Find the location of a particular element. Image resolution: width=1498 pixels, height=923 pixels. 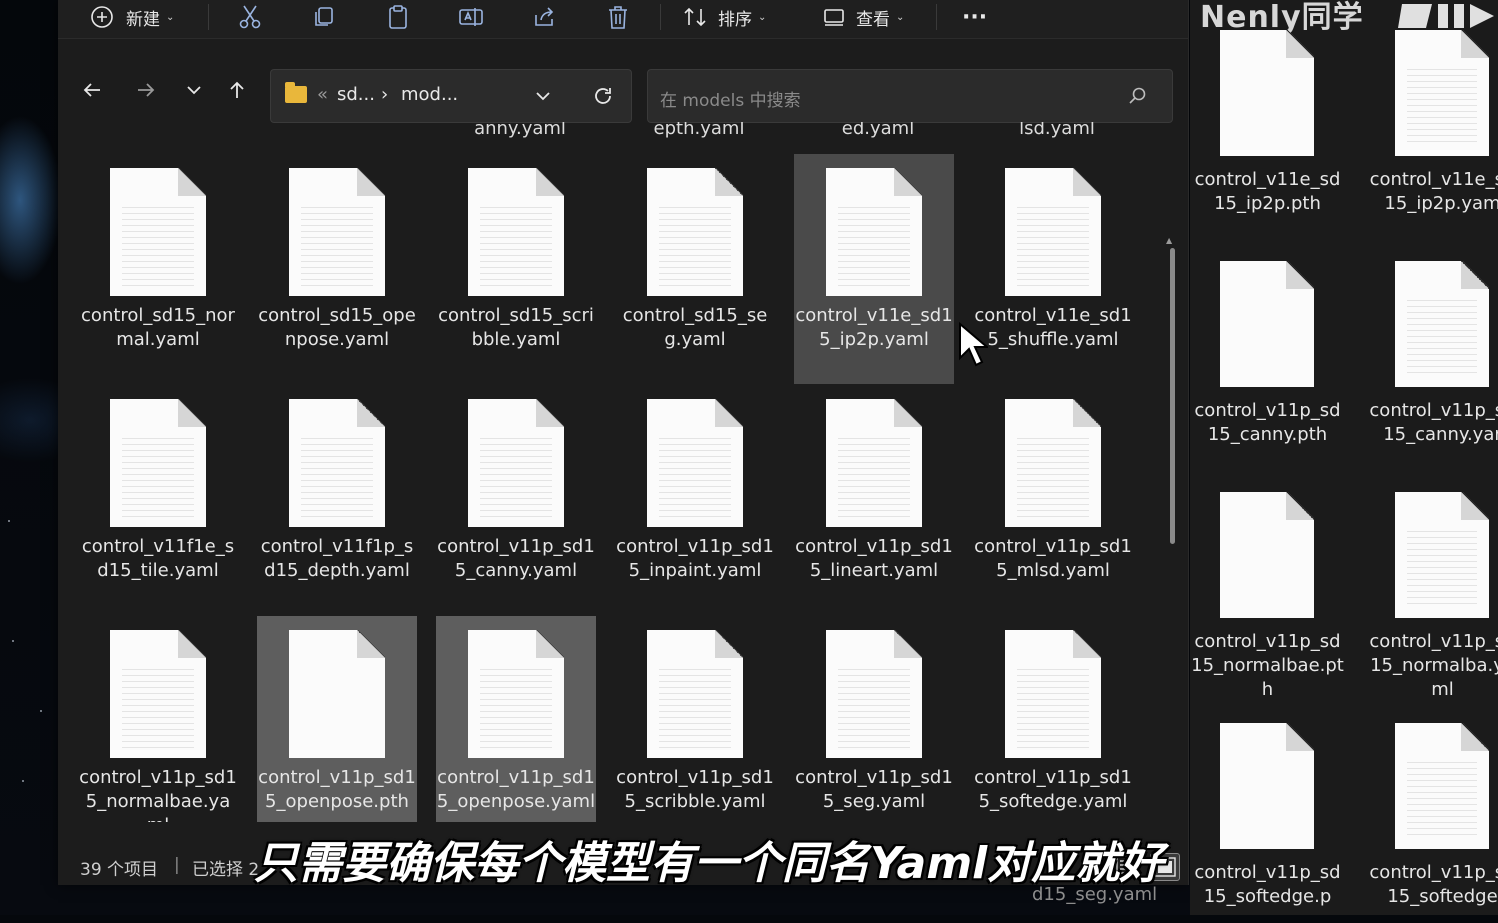

file-item: control_sd15_scribble.yaml is located at coordinates (516, 269).